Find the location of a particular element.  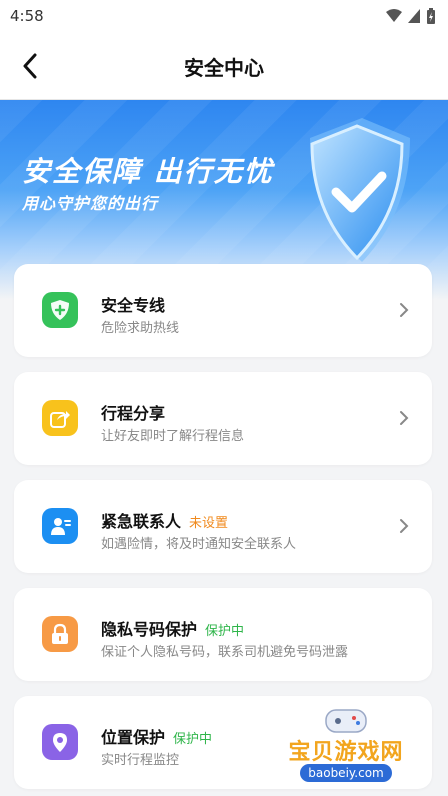

card-privacy-number: 隐私号码保护 保护中 保证个人隐私号码，联系司机避免号码泄露 is located at coordinates (223, 634).